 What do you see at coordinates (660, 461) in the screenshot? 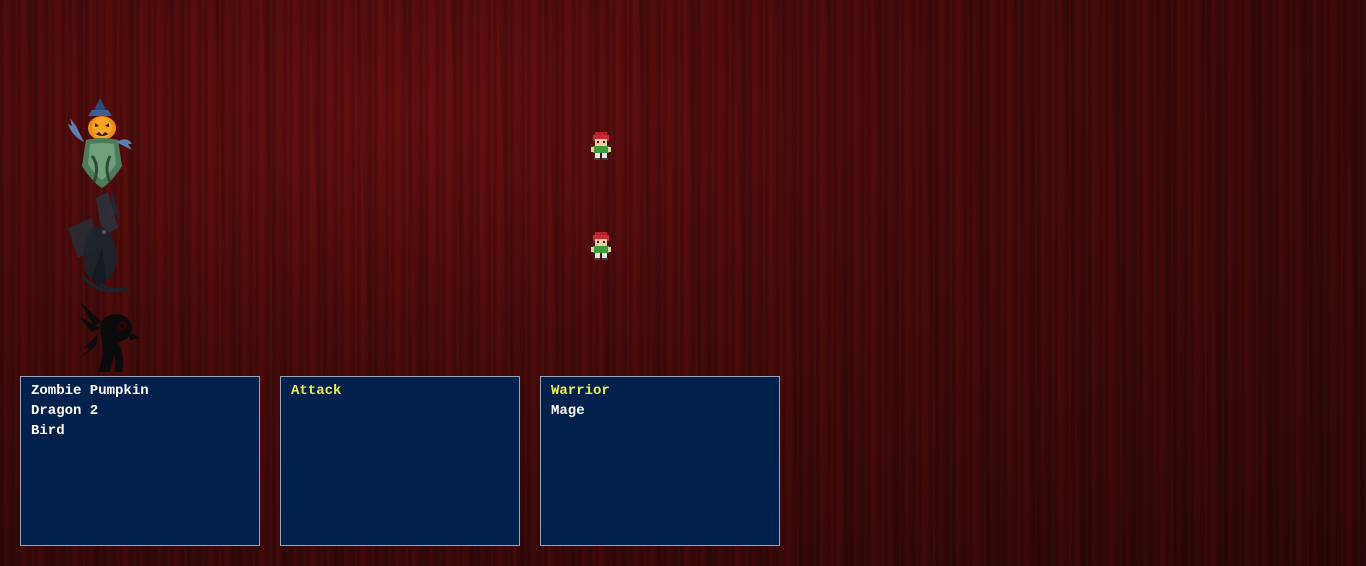
I see `party-window: Warrior Mage` at bounding box center [660, 461].